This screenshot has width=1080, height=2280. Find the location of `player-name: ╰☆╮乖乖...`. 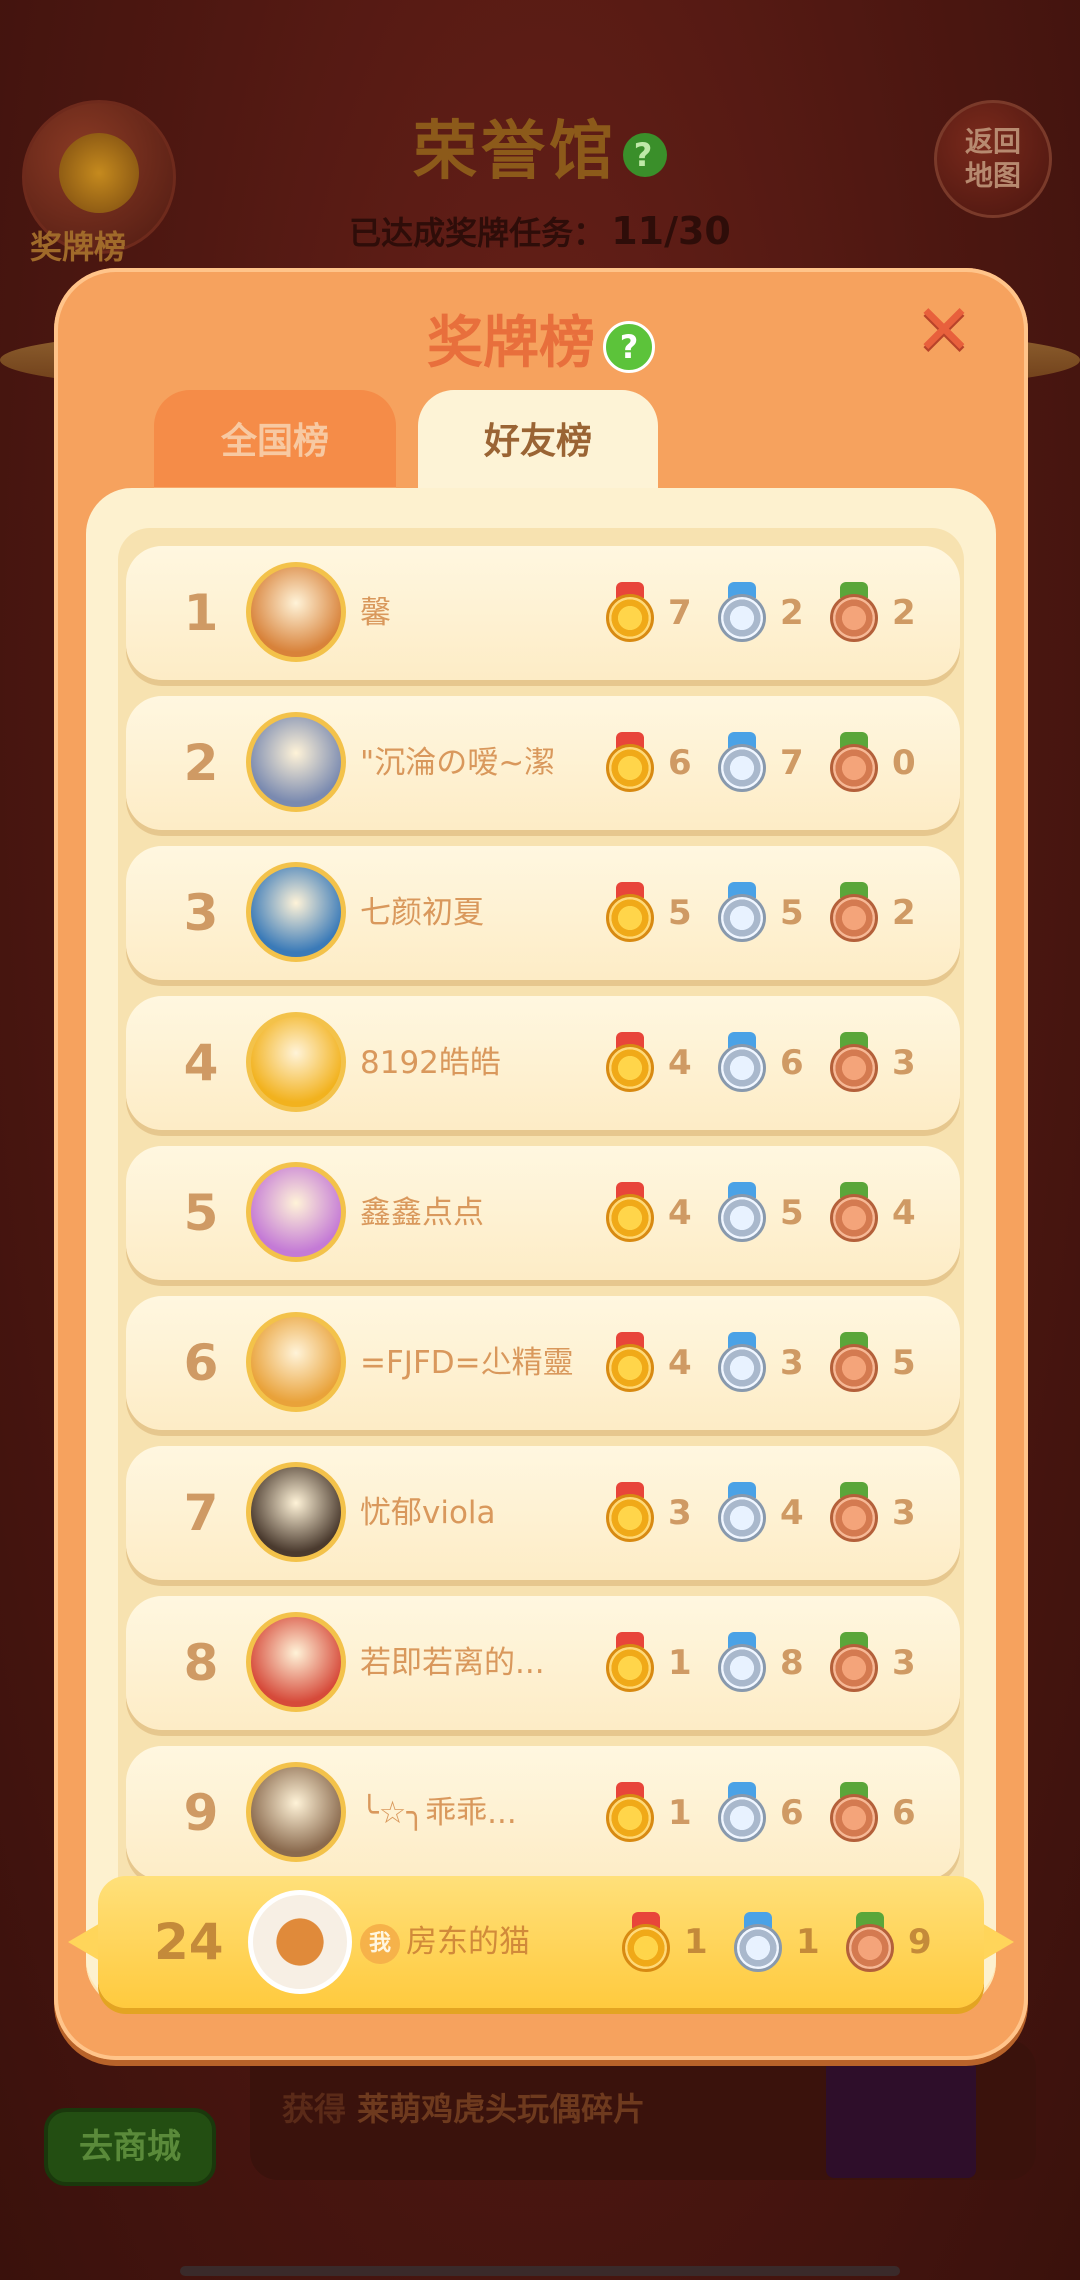

player-name: ╰☆╮乖乖... is located at coordinates (438, 1813).